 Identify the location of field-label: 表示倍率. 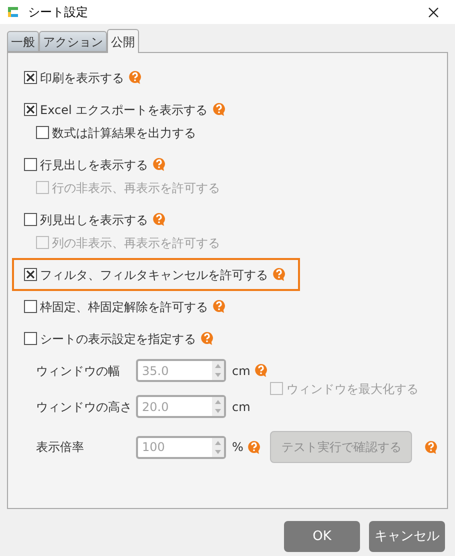
(60, 447).